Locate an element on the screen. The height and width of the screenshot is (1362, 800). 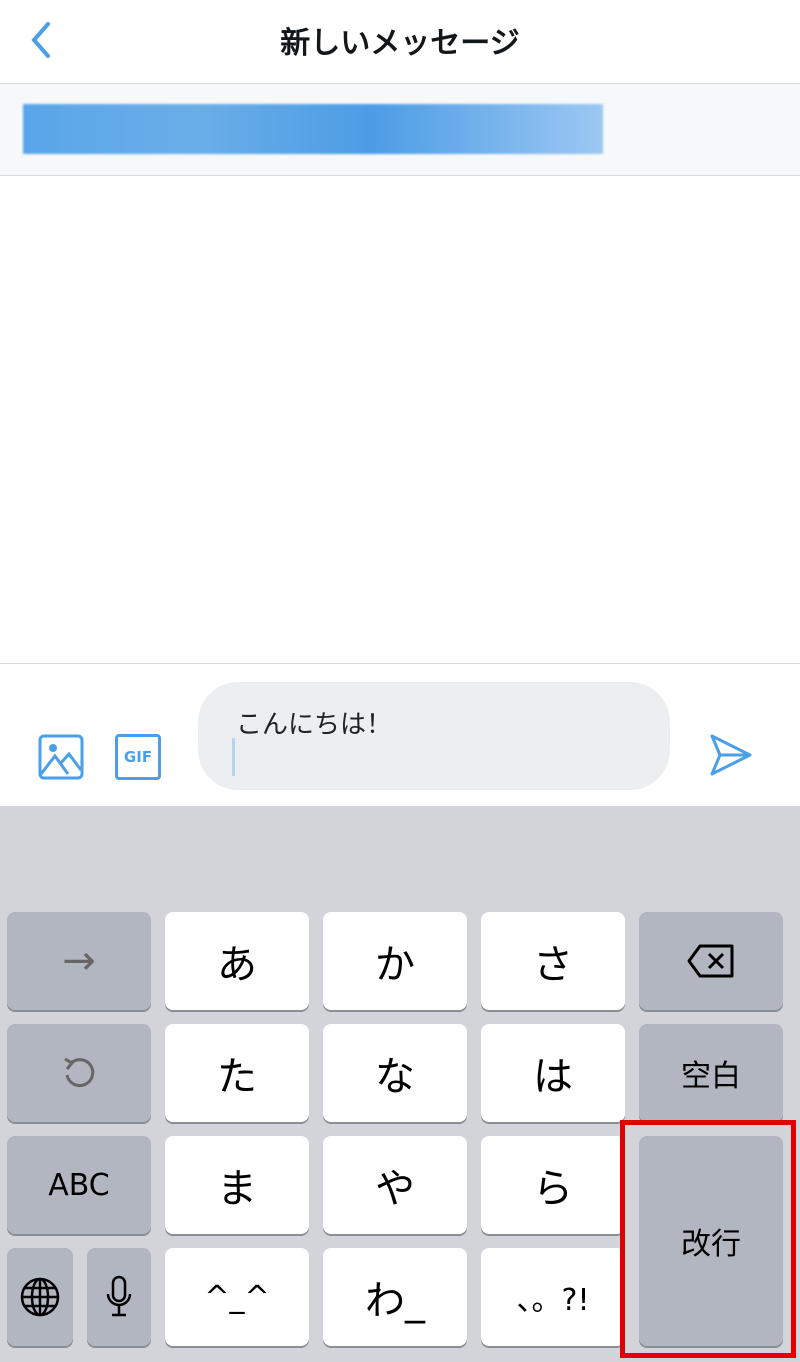
globe-key is located at coordinates (40, 1297).